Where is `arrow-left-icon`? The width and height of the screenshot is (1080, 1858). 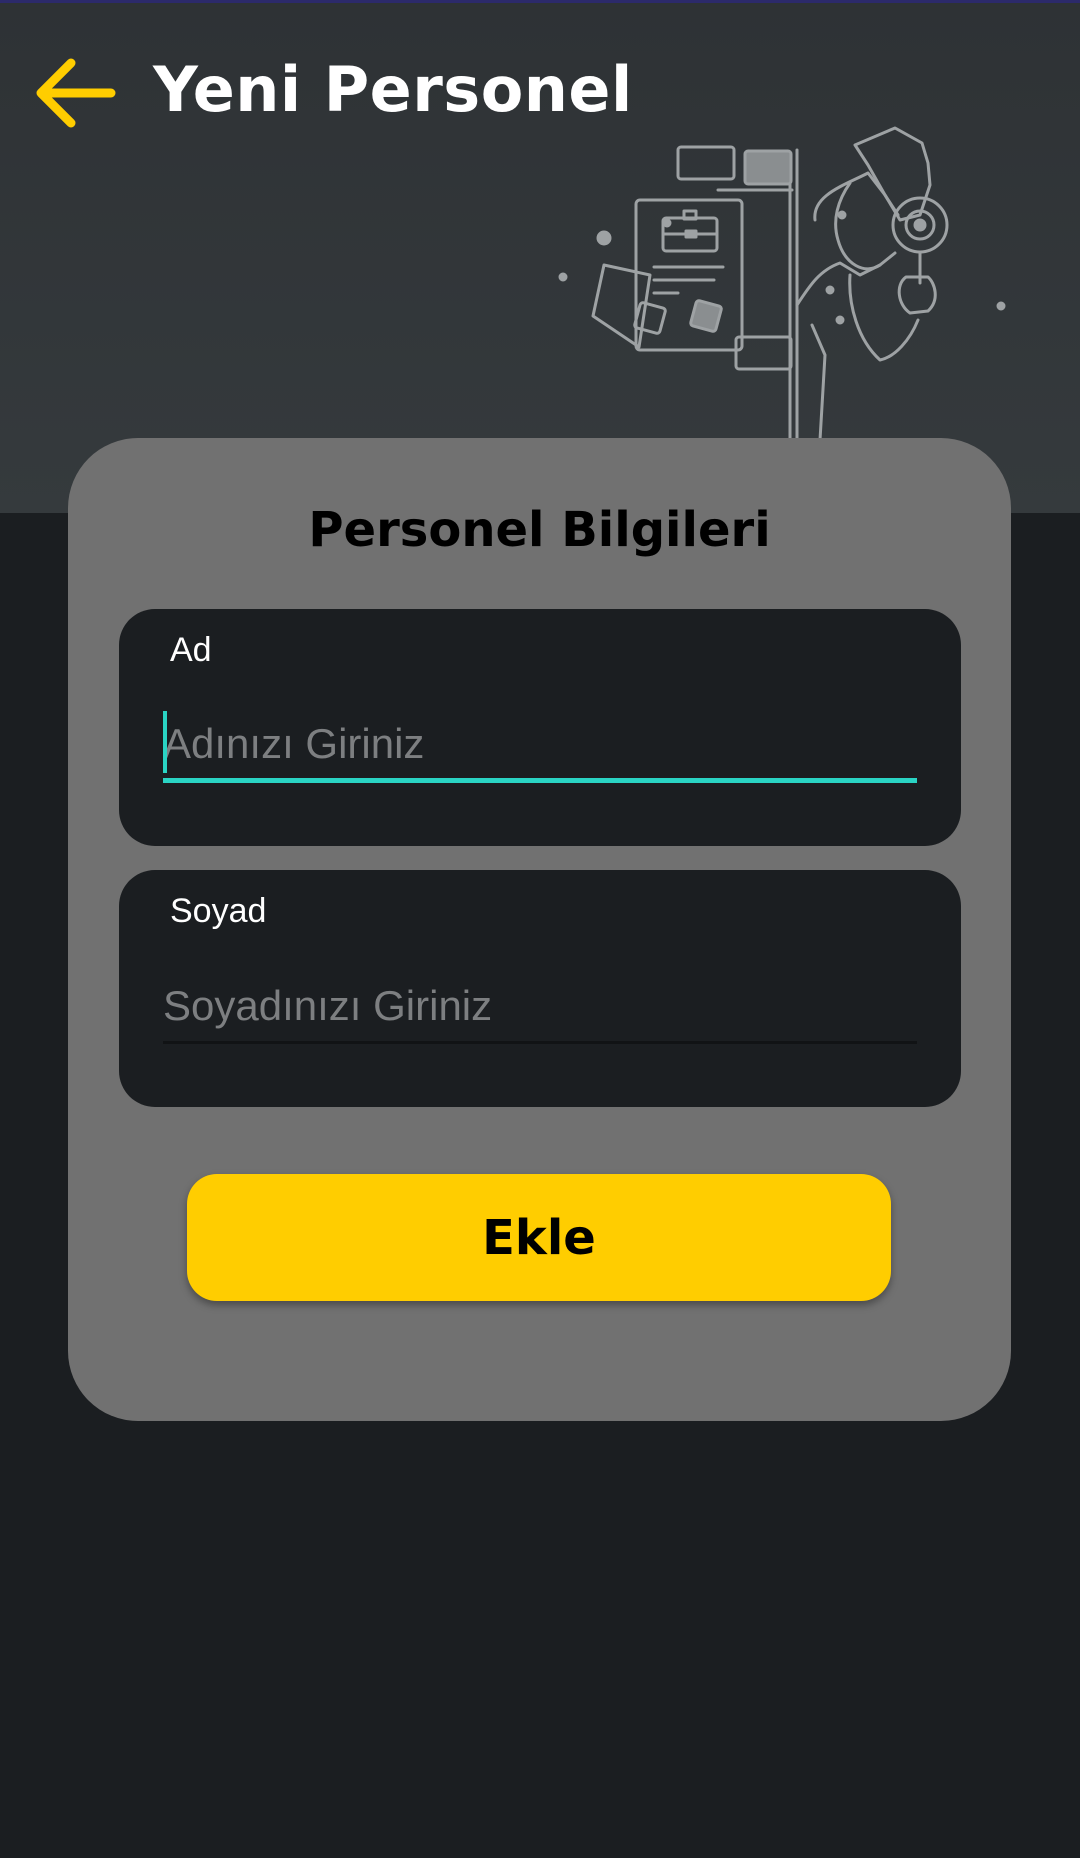
arrow-left-icon is located at coordinates (76, 93).